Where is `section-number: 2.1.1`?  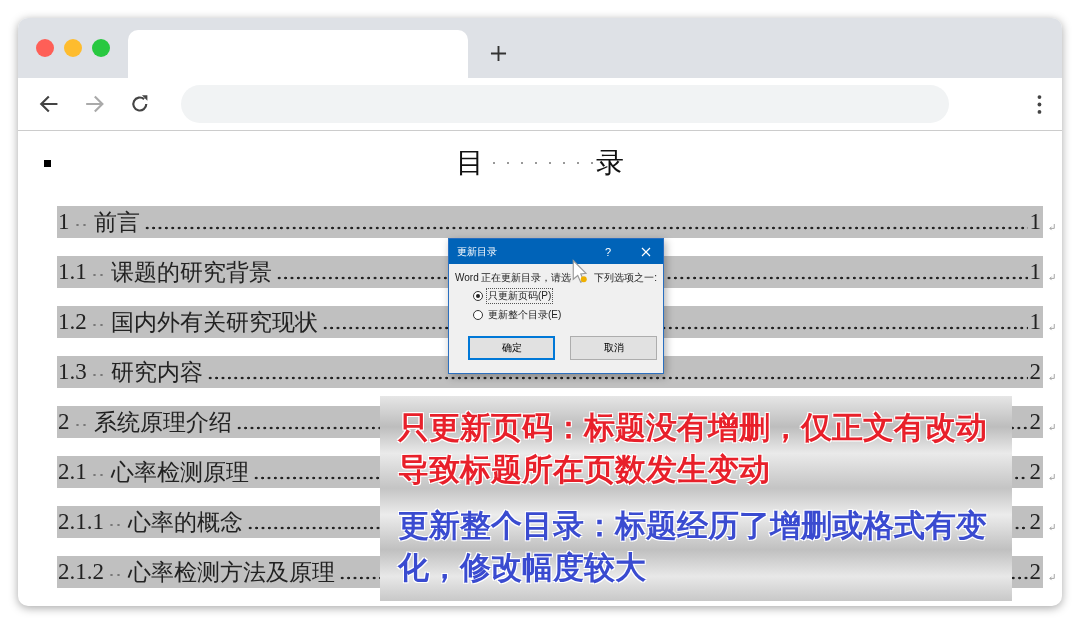 section-number: 2.1.1 is located at coordinates (80, 522).